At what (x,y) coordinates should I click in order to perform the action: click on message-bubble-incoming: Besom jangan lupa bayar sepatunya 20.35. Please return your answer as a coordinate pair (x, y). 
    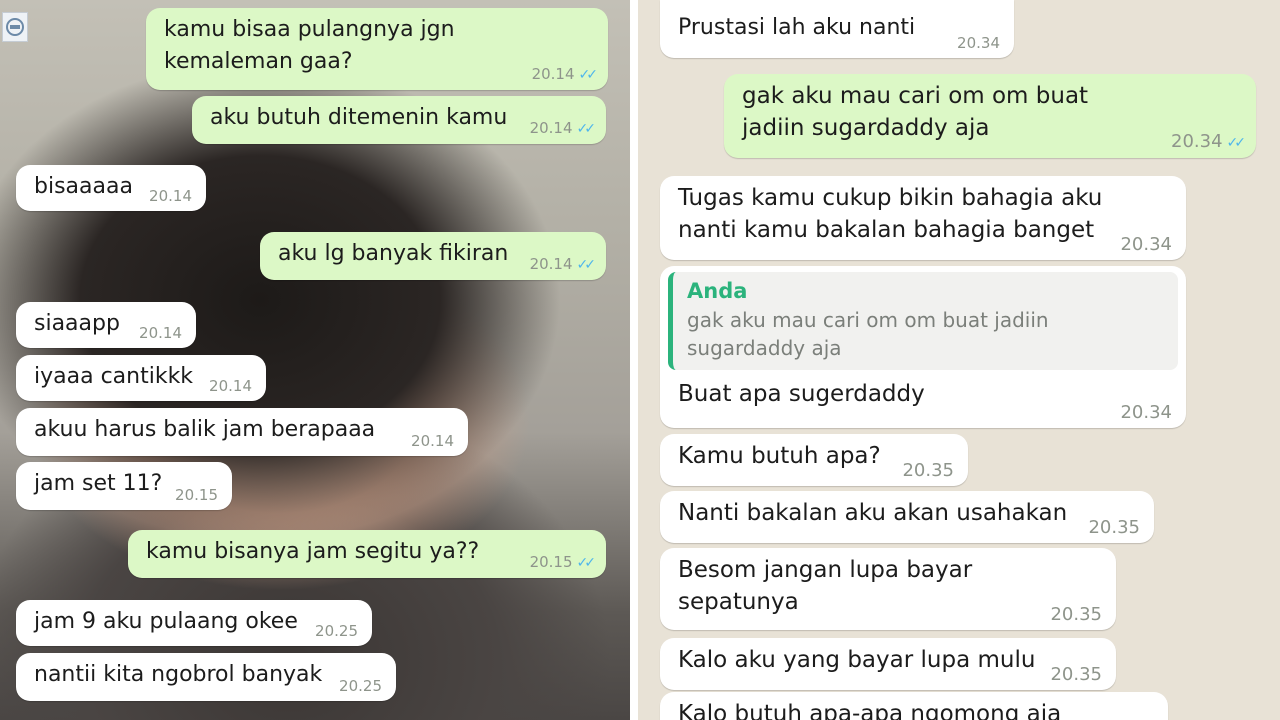
    Looking at the image, I should click on (888, 589).